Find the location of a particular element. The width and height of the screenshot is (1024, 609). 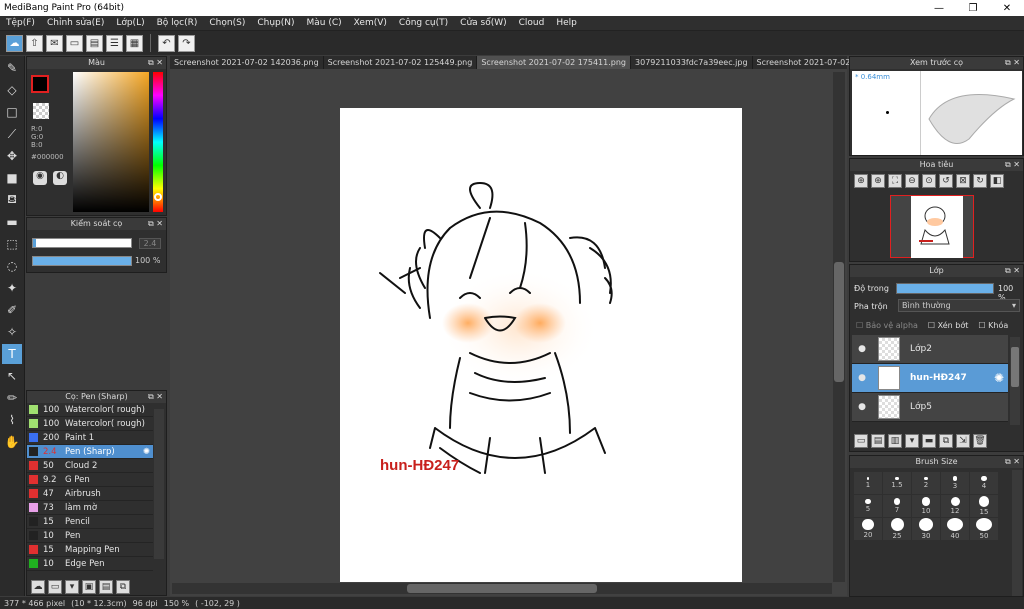

brush-size-option: 2 is located at coordinates (926, 483).